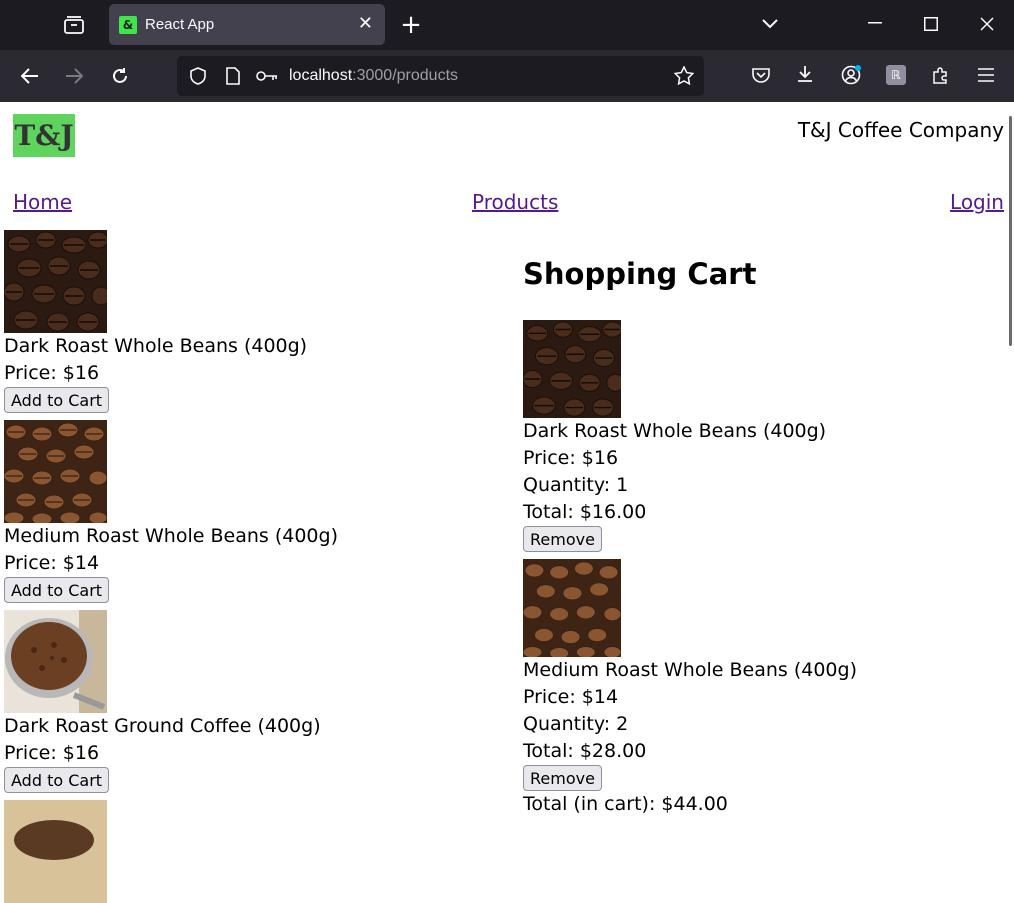 The height and width of the screenshot is (903, 1014). Describe the element at coordinates (321, 75) in the screenshot. I see `url-host: localhost` at that location.